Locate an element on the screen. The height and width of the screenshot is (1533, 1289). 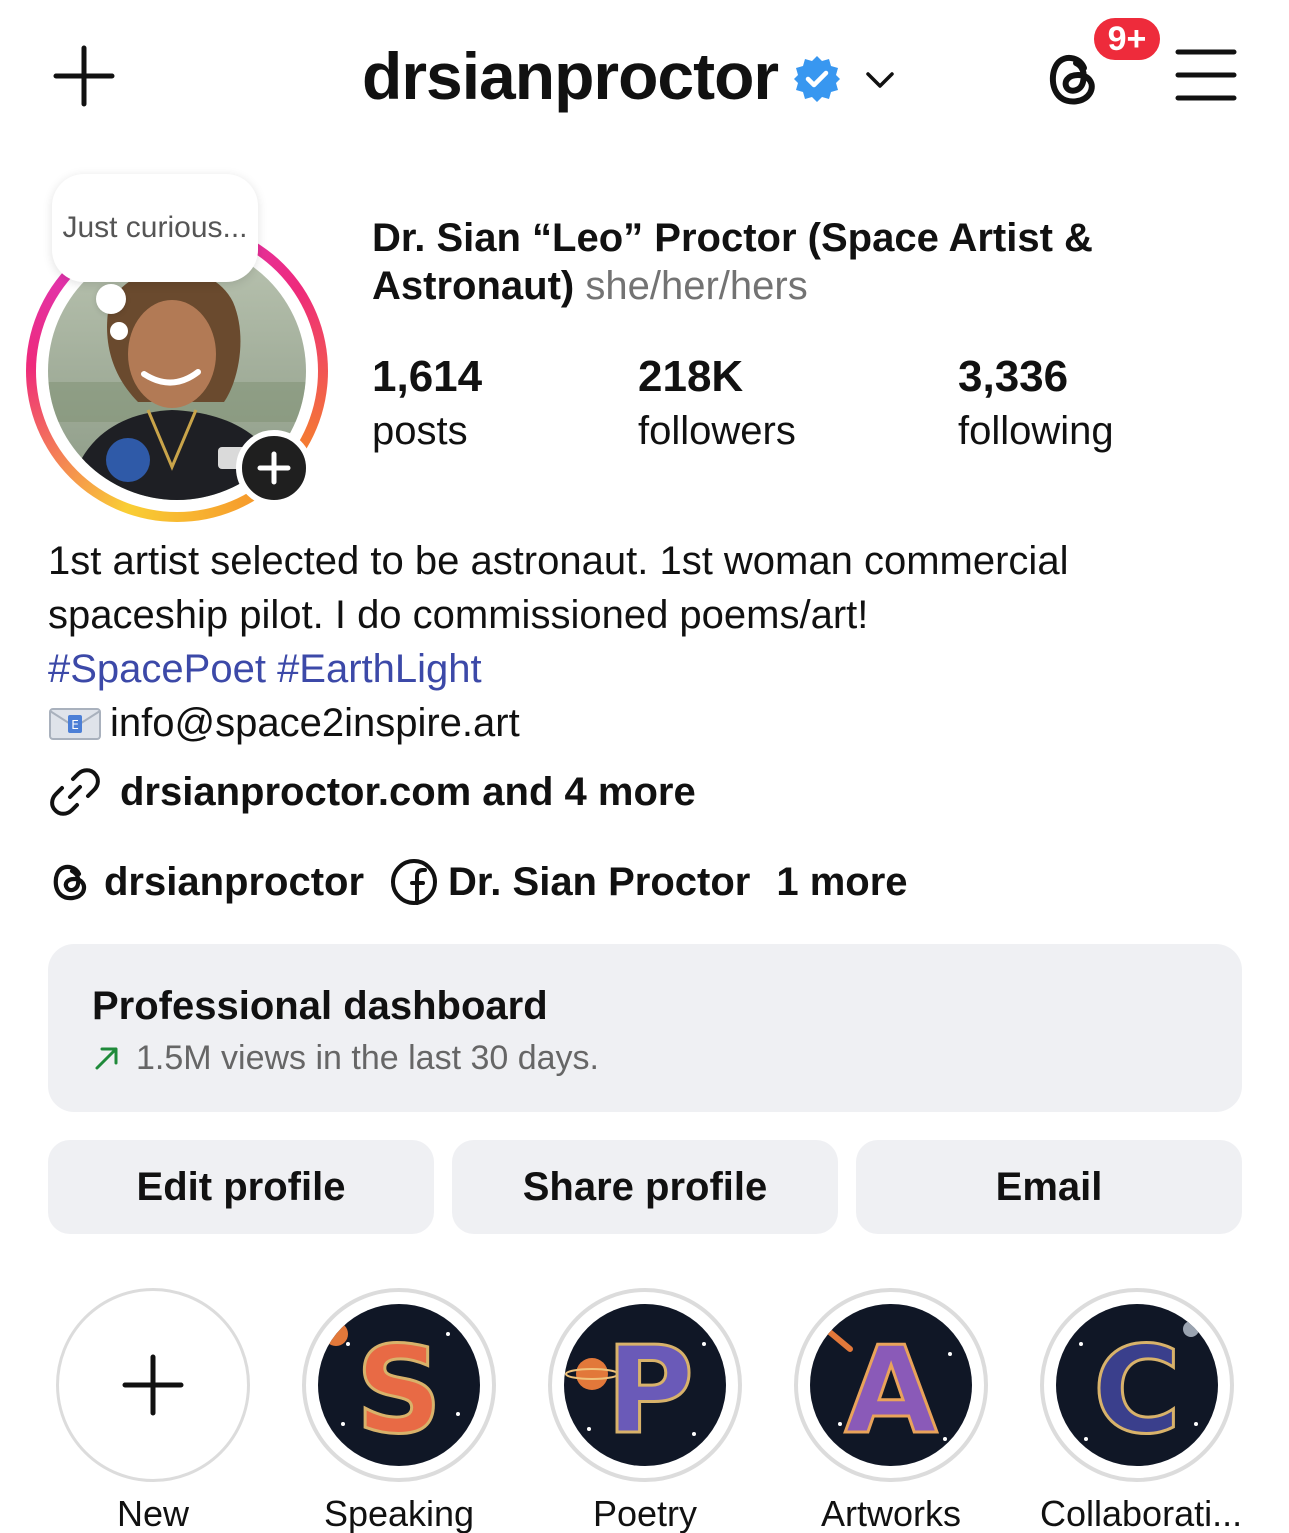
bio-email: E info@space2inspire.art is located at coordinates (648, 723).